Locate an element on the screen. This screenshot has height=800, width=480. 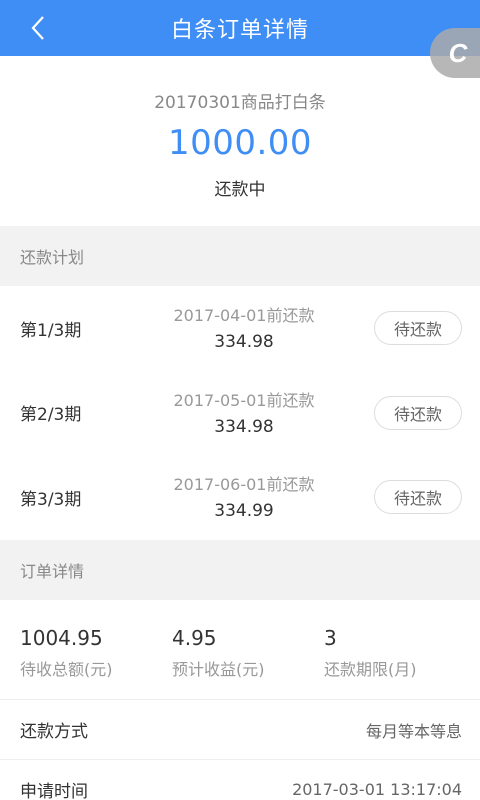
plan-period: 第1/3期 is located at coordinates (51, 330).